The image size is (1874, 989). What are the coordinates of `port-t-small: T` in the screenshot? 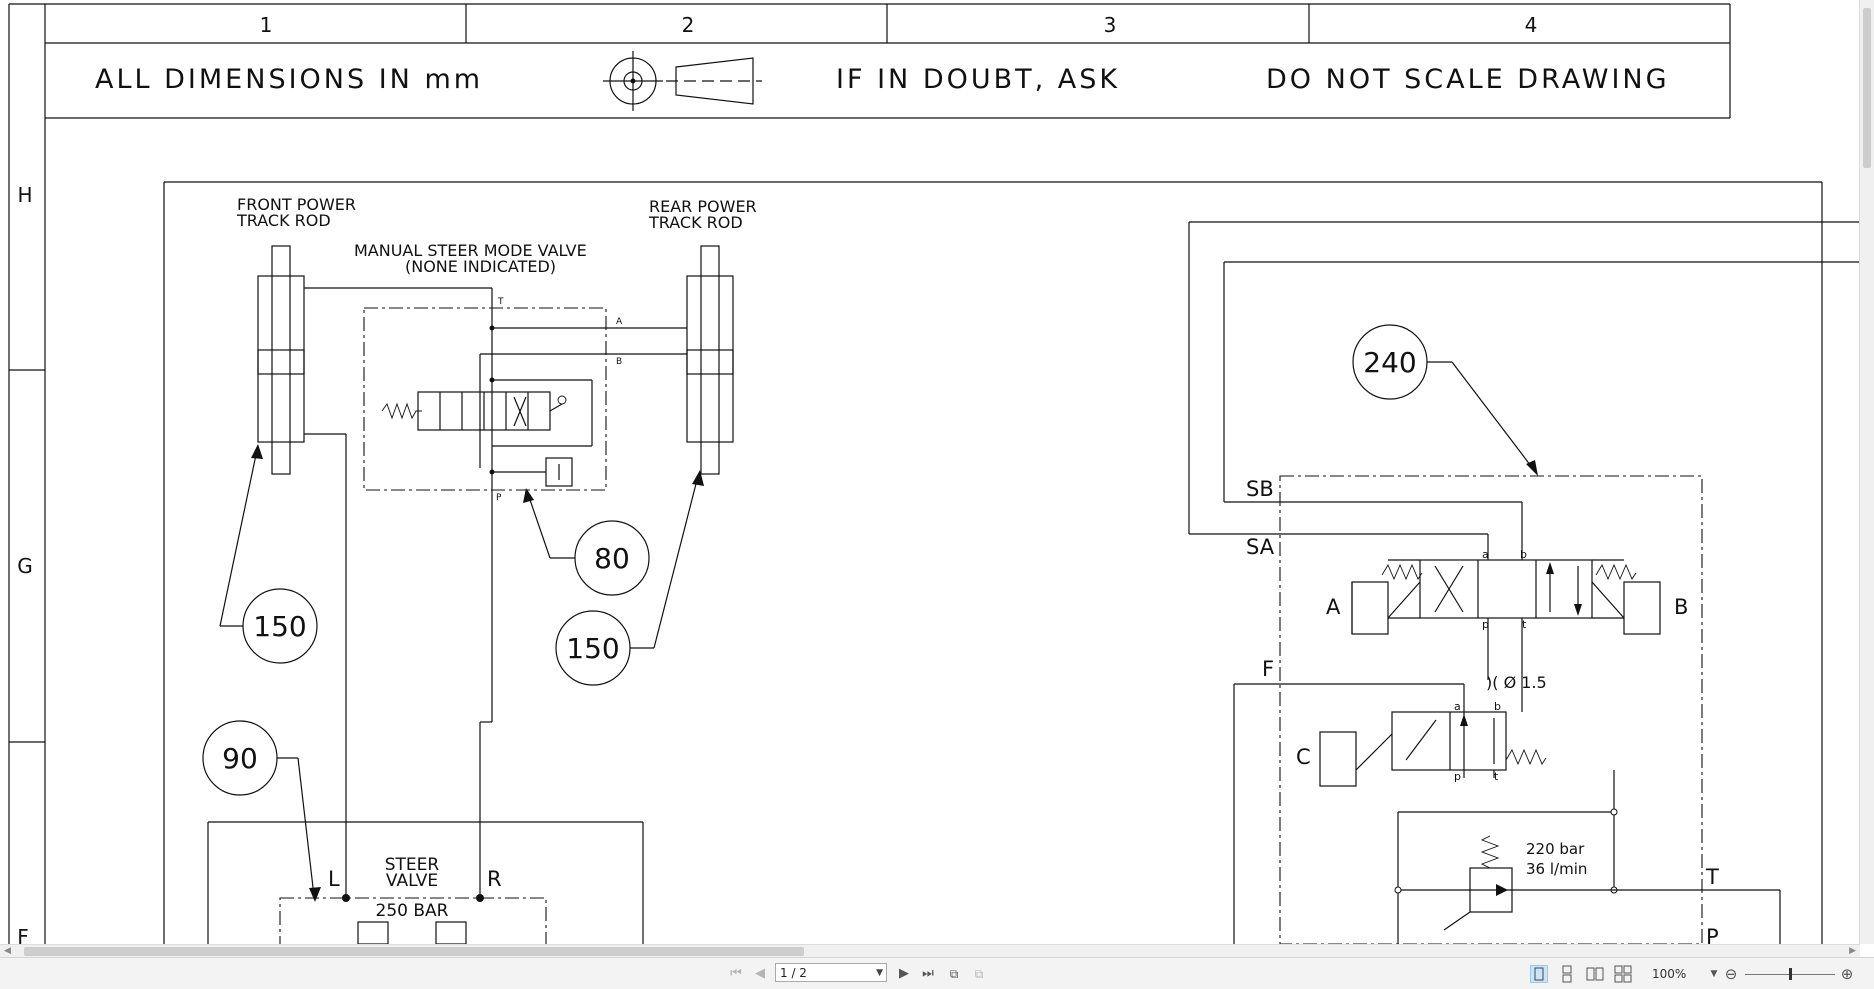 It's located at (500, 302).